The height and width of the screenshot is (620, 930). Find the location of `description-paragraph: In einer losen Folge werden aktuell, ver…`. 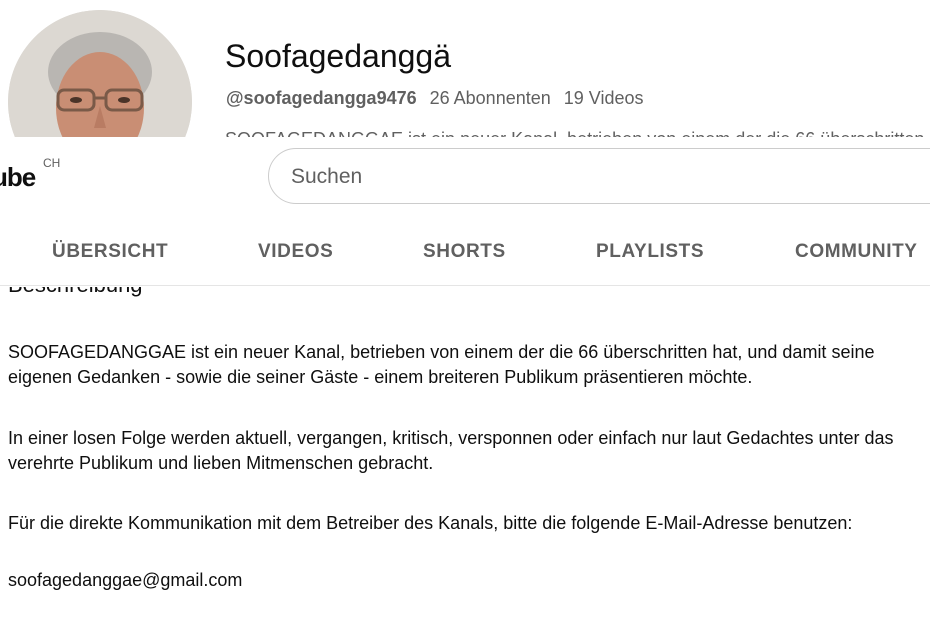

description-paragraph: In einer losen Folge werden aktuell, ver… is located at coordinates (451, 450).